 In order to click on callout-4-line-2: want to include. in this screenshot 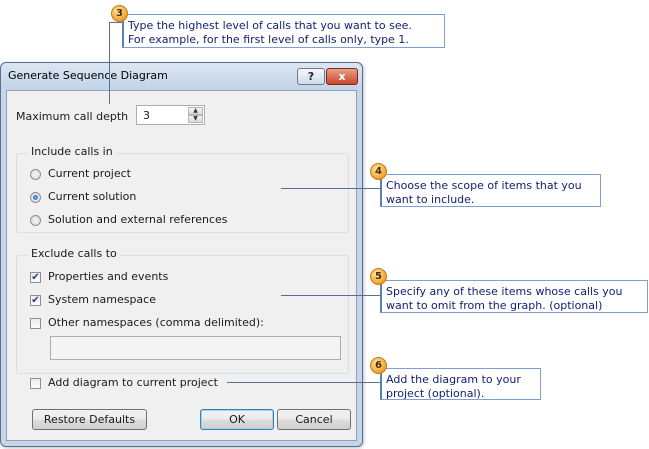, I will do `click(430, 199)`.